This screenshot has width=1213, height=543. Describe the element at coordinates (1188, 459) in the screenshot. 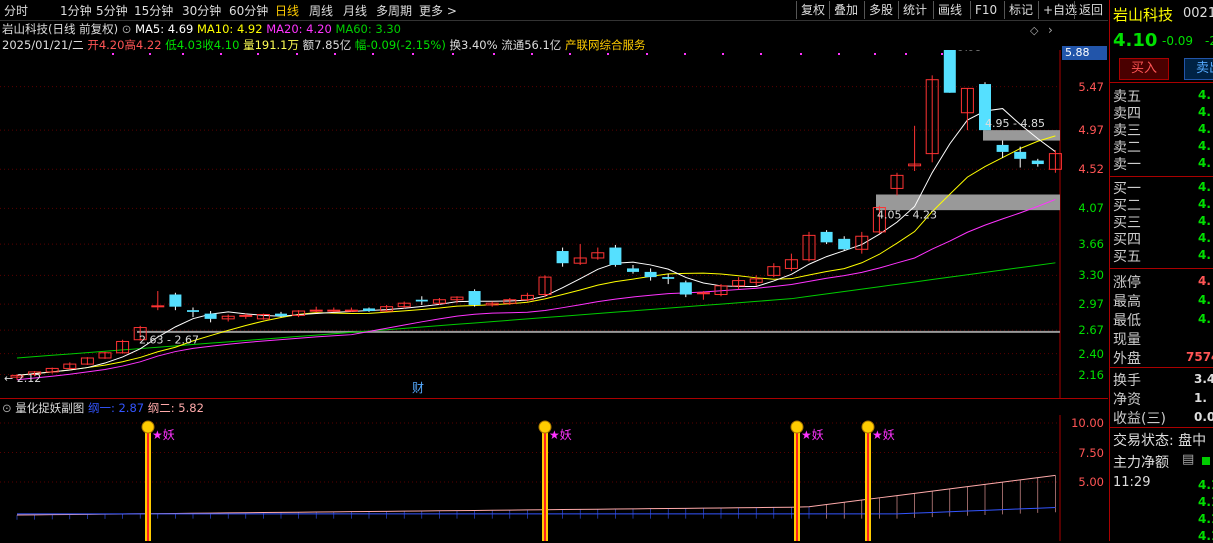

I see `list-icon: ▤` at that location.